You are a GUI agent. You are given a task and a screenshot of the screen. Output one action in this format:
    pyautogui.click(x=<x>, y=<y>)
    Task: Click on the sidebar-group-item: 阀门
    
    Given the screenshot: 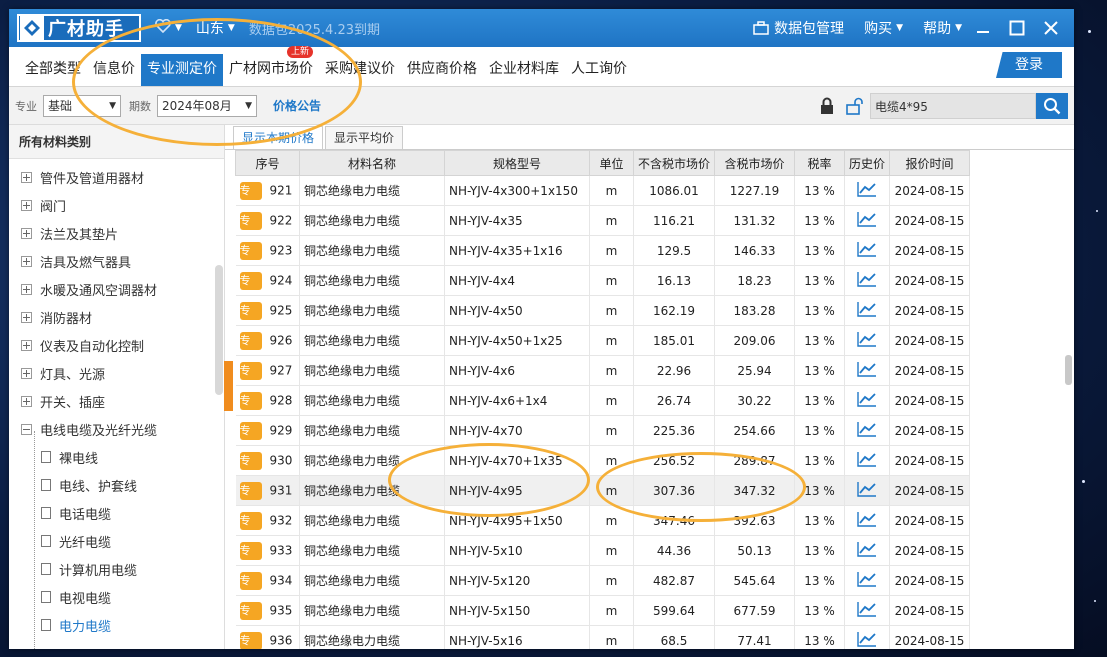 What is the action you would take?
    pyautogui.click(x=116, y=205)
    